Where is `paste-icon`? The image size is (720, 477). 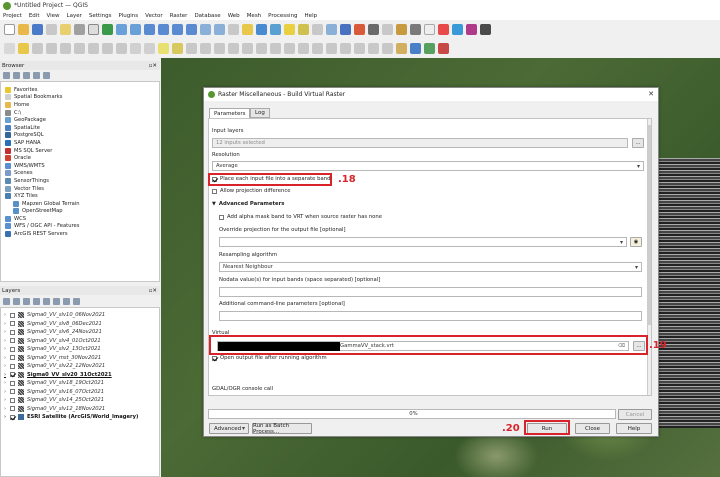
paste-icon is located at coordinates (121, 48).